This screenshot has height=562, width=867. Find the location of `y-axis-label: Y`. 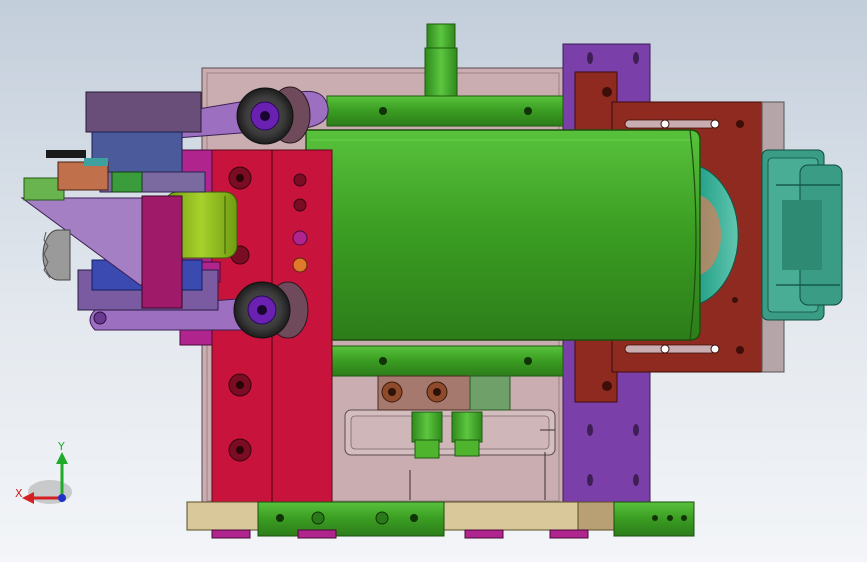

y-axis-label: Y is located at coordinates (61, 446).